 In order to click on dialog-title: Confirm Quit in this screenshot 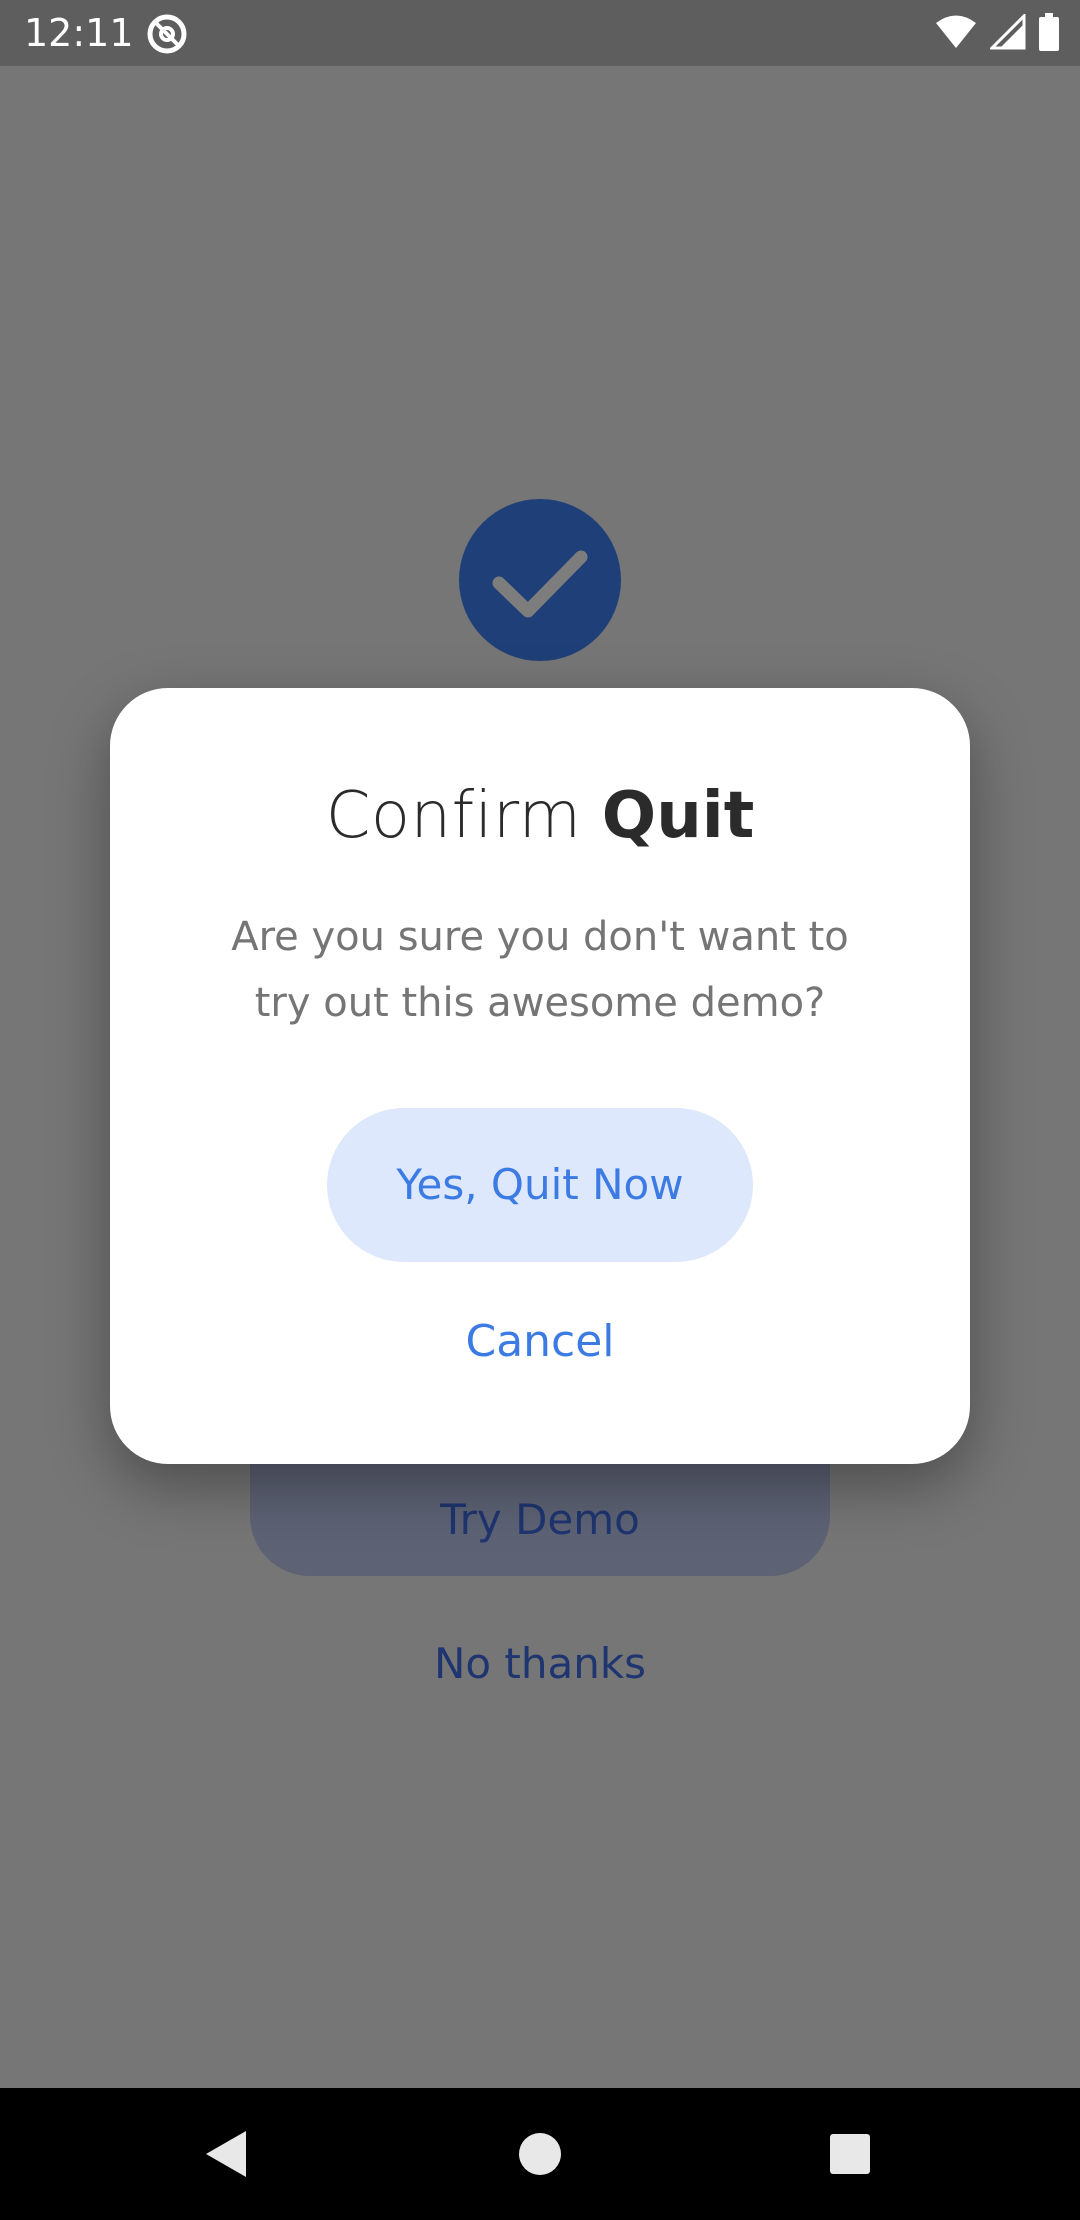, I will do `click(540, 816)`.